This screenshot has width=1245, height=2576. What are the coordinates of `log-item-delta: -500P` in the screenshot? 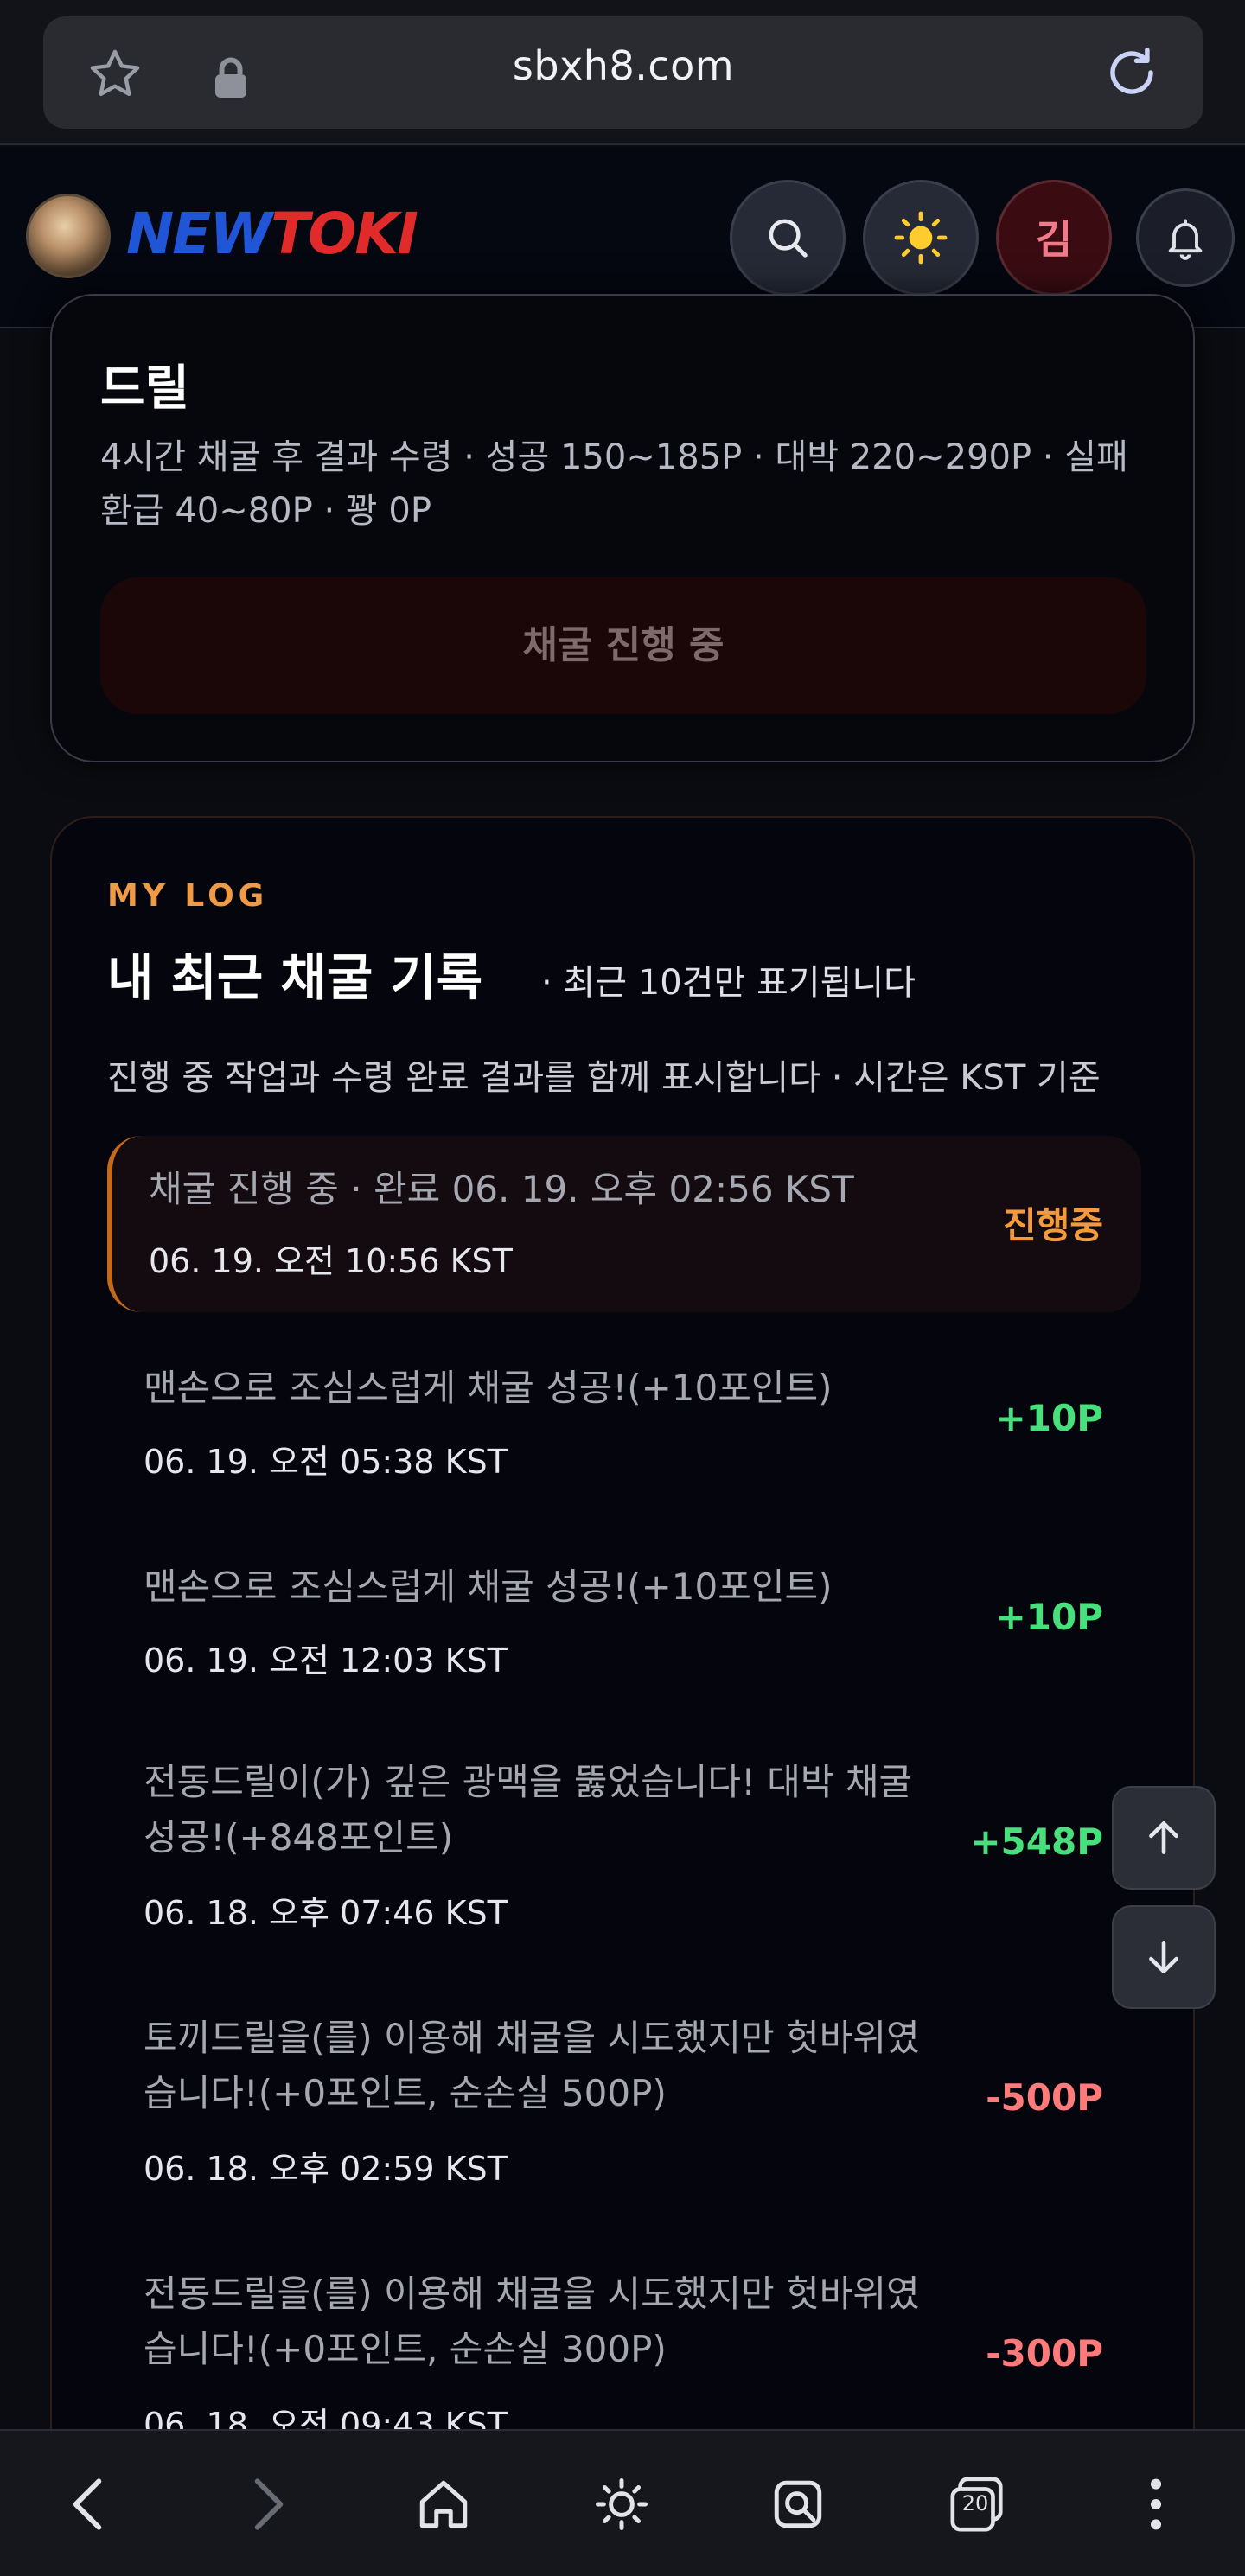 It's located at (1044, 2097).